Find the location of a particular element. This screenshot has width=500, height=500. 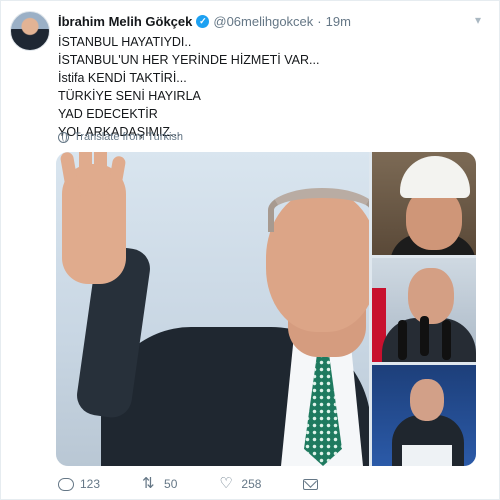

side-photo-helmet is located at coordinates (424, 203).